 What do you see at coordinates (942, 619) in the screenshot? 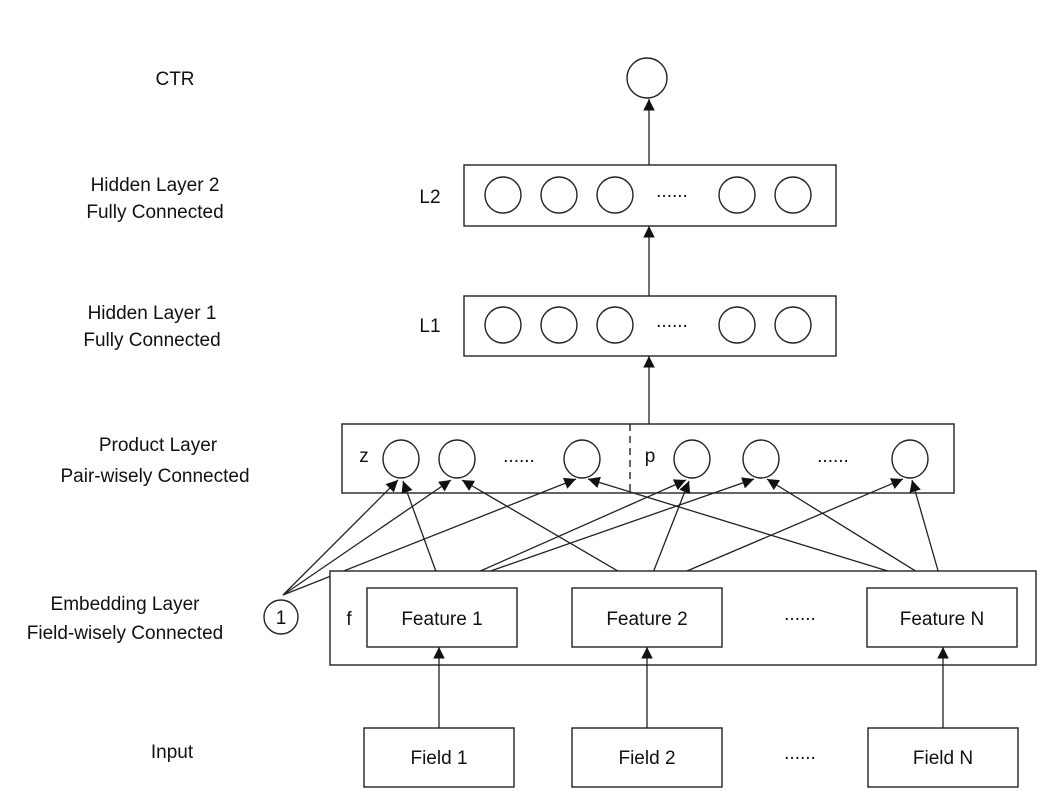
I see `feature-n-label: Feature N` at bounding box center [942, 619].